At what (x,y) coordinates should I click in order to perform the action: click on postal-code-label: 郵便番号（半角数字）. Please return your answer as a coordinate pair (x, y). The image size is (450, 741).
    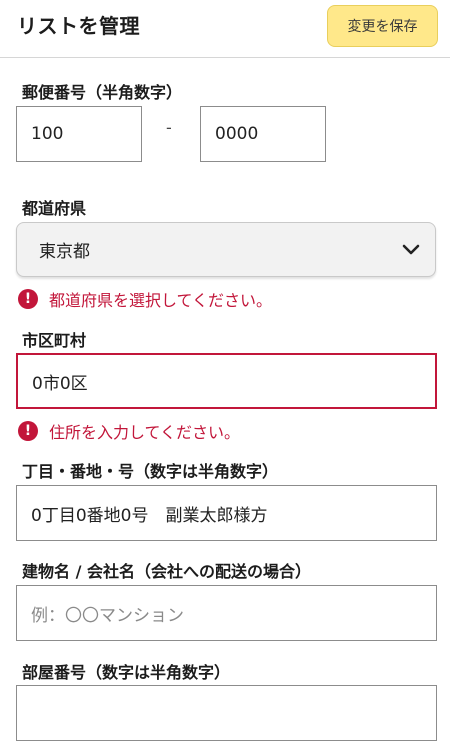
    Looking at the image, I should click on (102, 92).